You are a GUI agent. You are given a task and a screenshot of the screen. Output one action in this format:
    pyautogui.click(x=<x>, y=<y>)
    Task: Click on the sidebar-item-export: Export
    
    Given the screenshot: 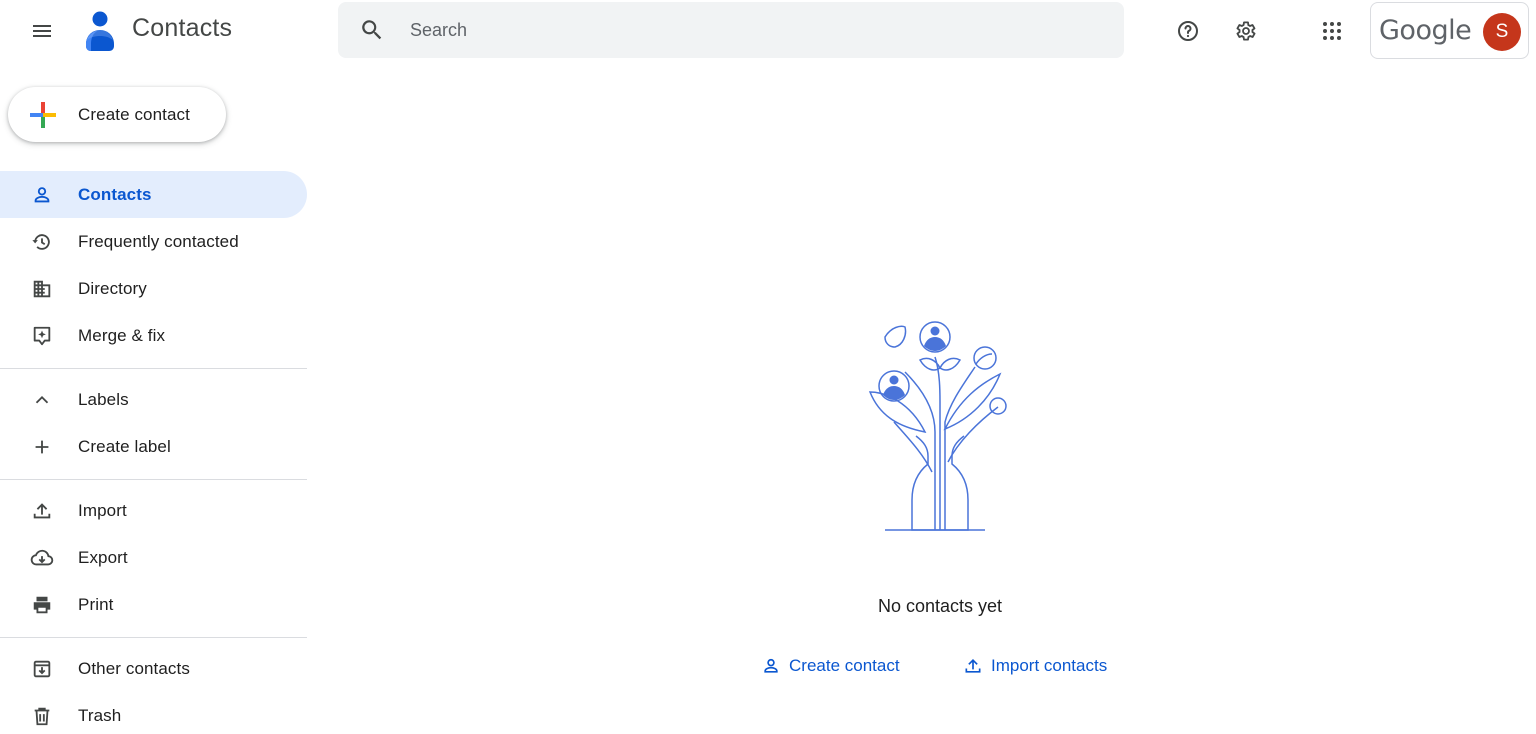 What is the action you would take?
    pyautogui.click(x=153, y=557)
    